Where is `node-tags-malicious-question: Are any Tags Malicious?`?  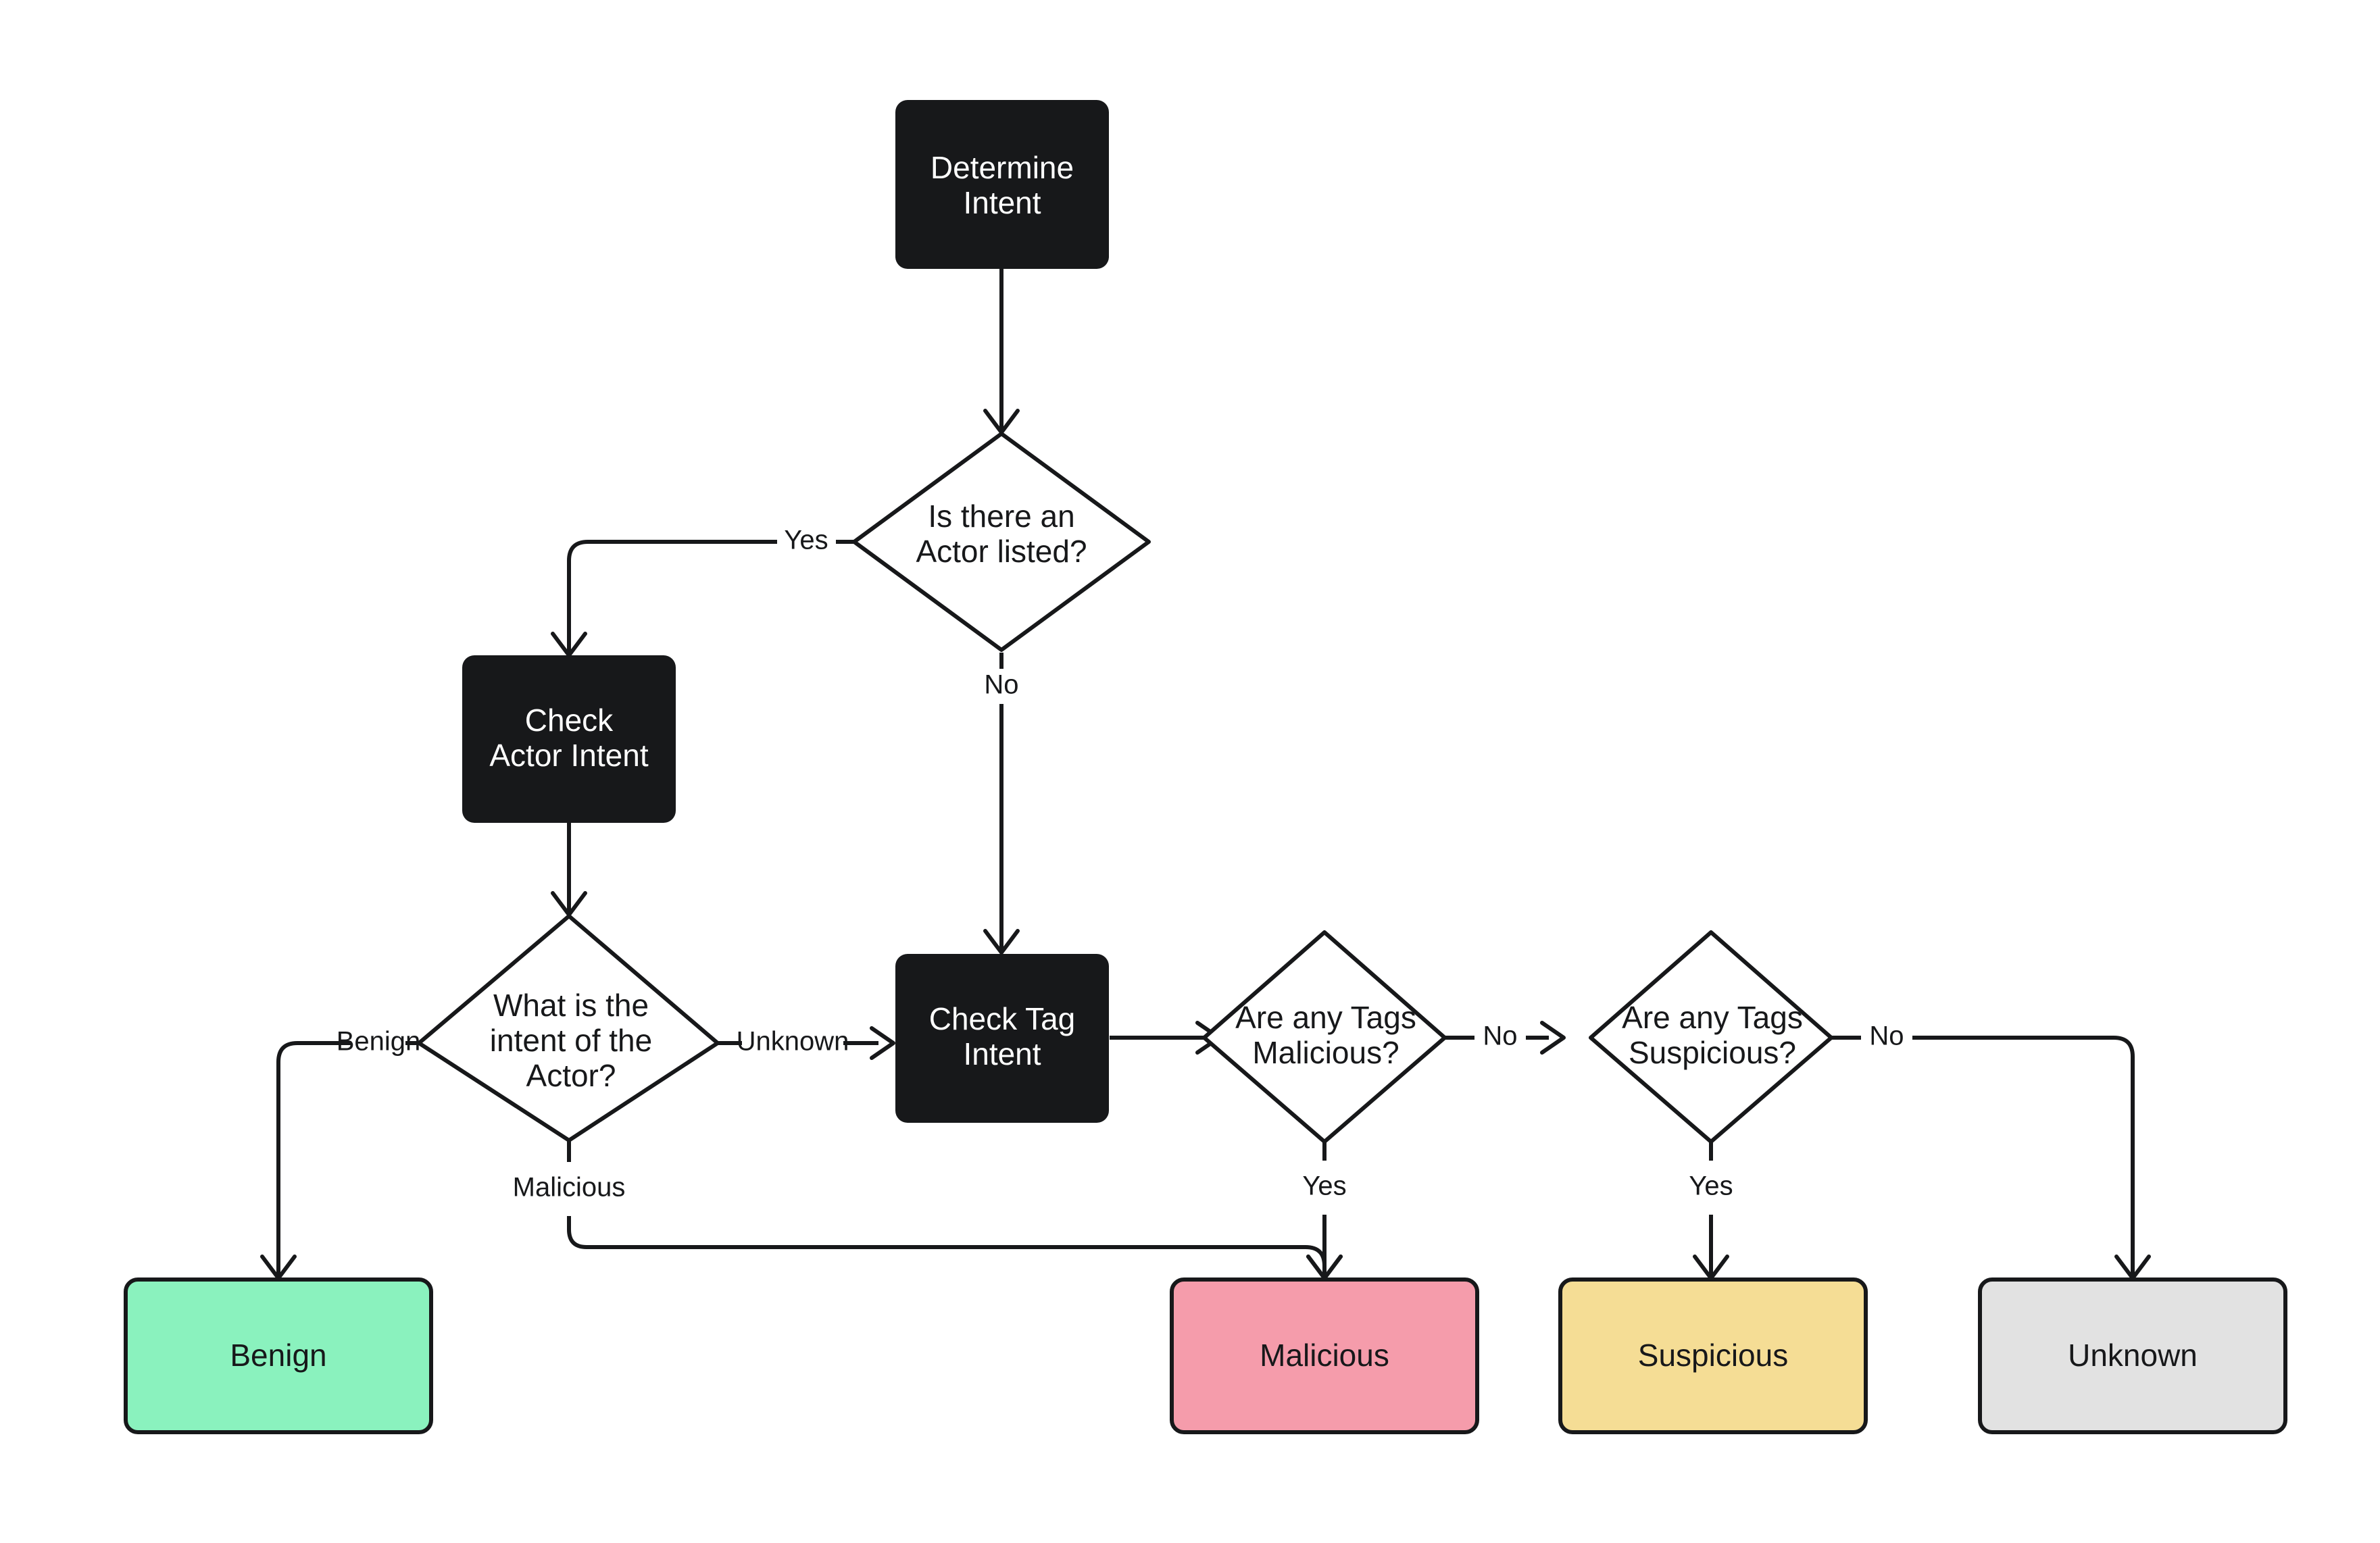 node-tags-malicious-question: Are any Tags Malicious? is located at coordinates (1324, 1037).